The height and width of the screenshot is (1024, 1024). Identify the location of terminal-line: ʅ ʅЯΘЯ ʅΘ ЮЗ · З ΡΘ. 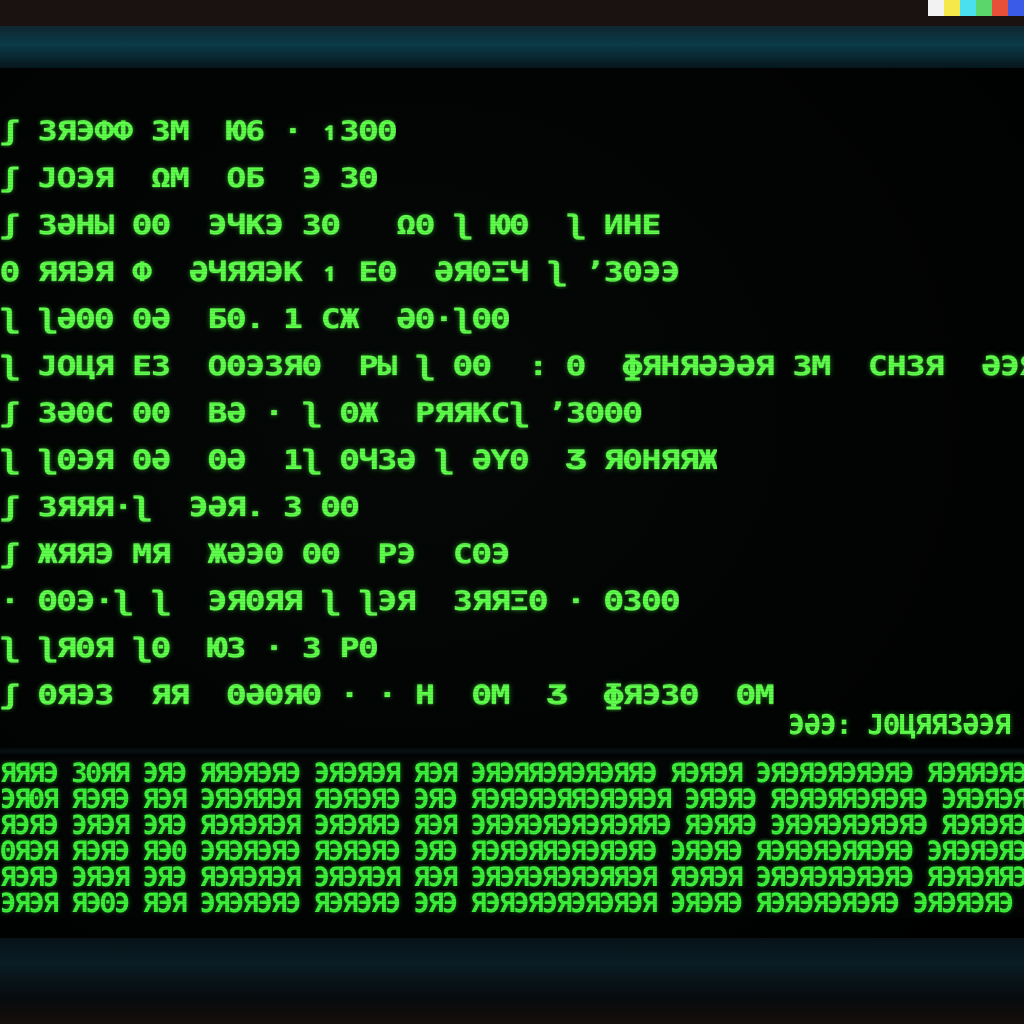
(189, 647).